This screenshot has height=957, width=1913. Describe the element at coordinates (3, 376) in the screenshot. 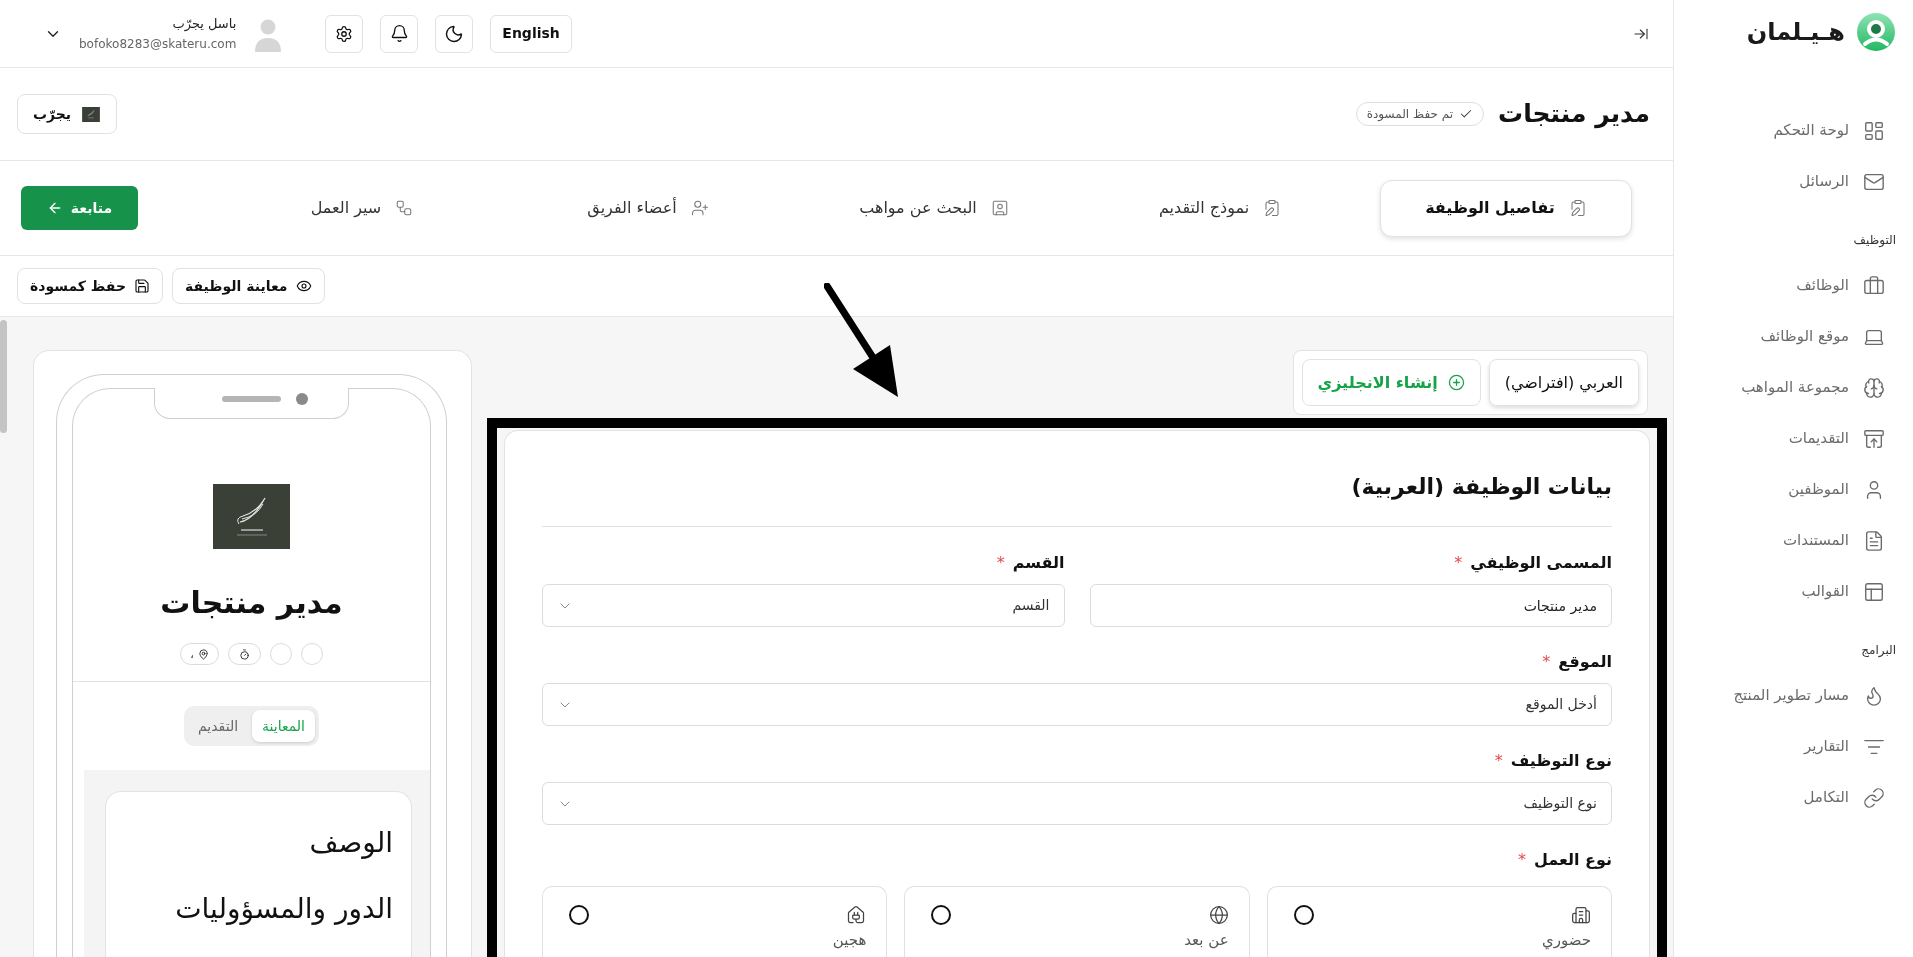

I see `scrollbar-thumb` at that location.